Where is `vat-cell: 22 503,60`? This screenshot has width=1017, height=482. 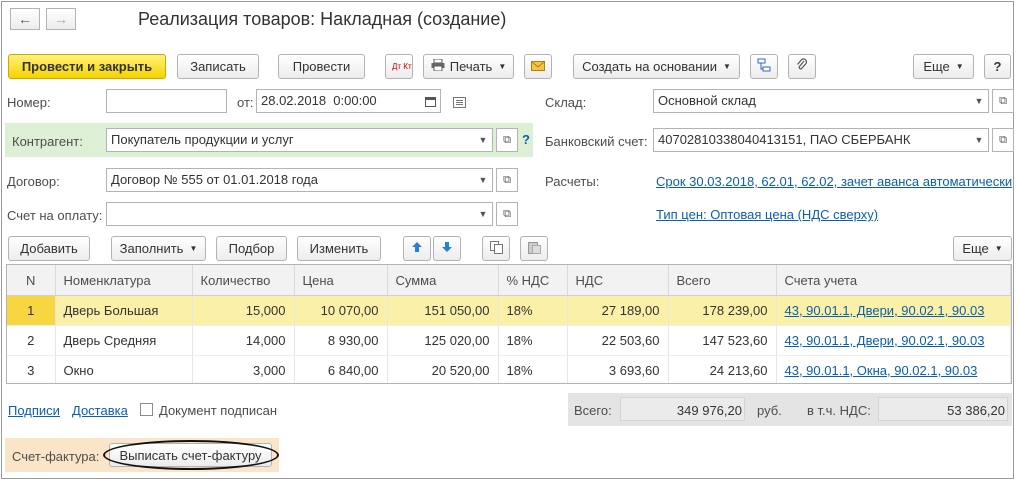
vat-cell: 22 503,60 is located at coordinates (618, 340).